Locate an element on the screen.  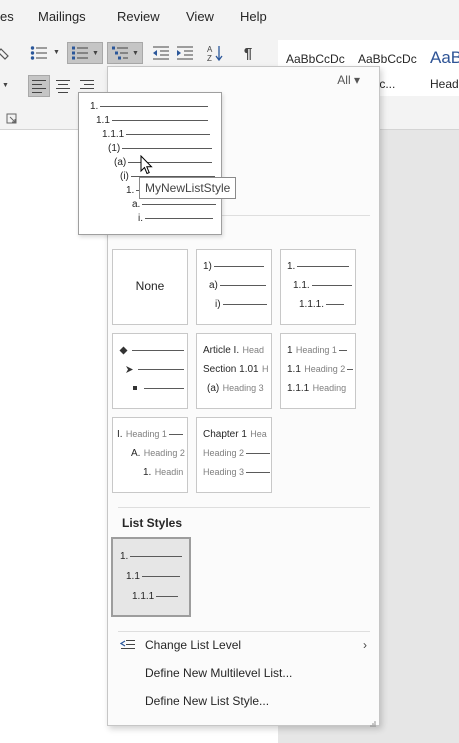
list-library-item: 1) a) i) is located at coordinates (234, 287).